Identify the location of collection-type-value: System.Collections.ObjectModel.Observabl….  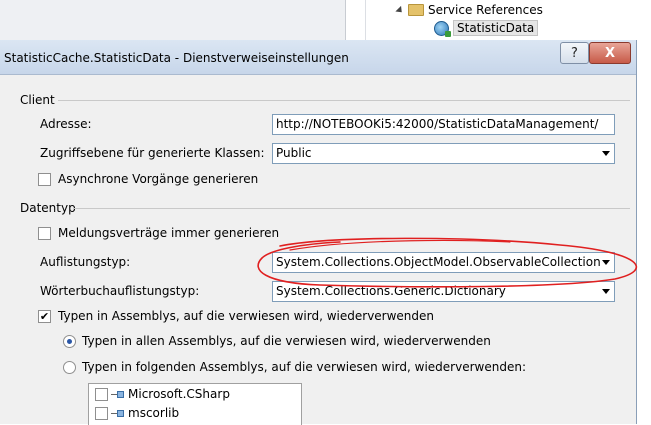
(438, 262).